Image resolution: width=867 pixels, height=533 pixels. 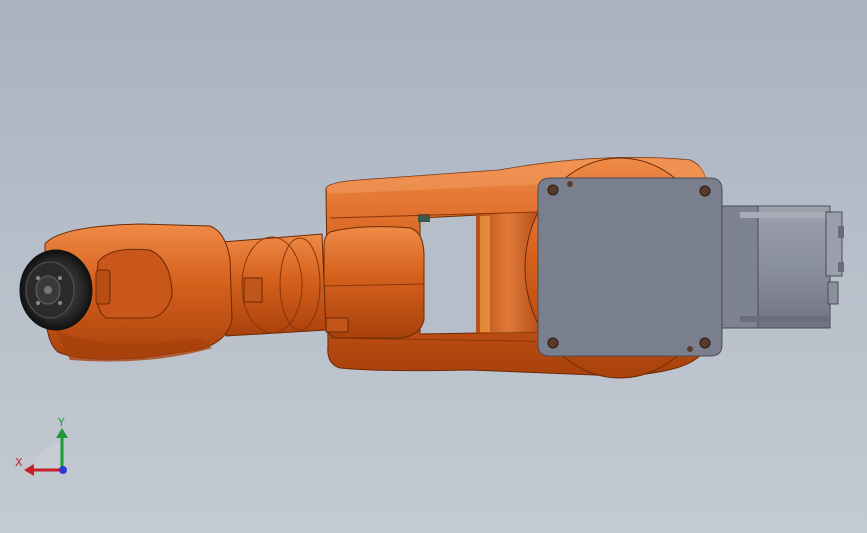 What do you see at coordinates (61, 422) in the screenshot?
I see `y-axis-label: Y` at bounding box center [61, 422].